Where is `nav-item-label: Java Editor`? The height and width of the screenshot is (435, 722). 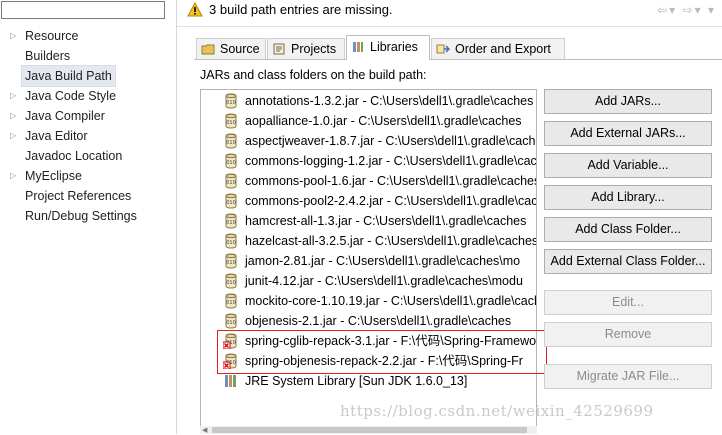
nav-item-label: Java Editor is located at coordinates (56, 136).